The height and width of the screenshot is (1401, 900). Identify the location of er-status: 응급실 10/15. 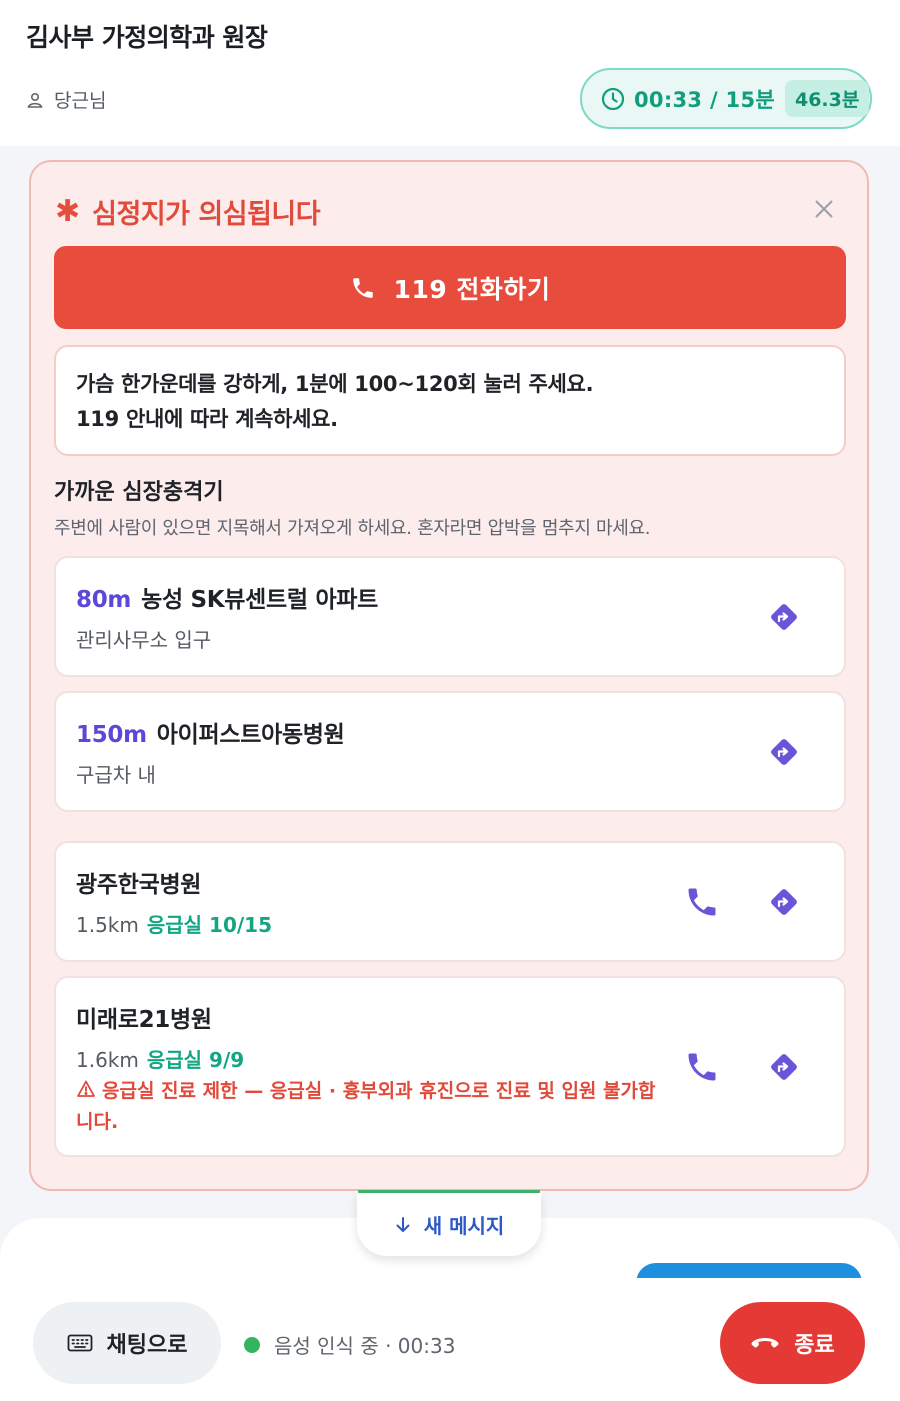
(209, 925).